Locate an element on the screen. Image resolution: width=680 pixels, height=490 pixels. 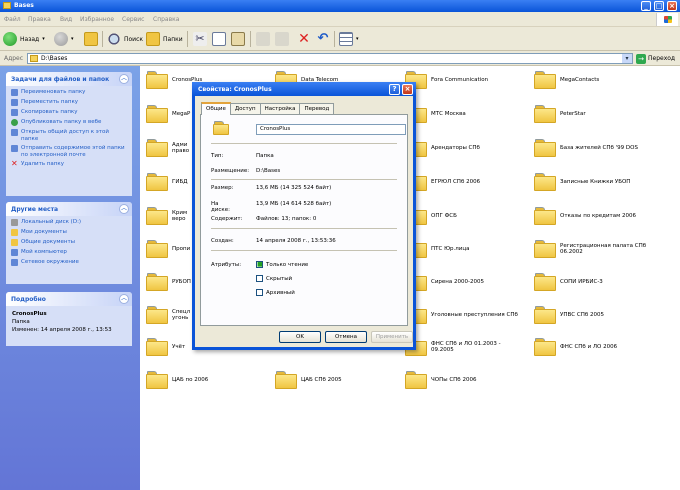
menu-favorites: Избранное is located at coordinates (97, 19).